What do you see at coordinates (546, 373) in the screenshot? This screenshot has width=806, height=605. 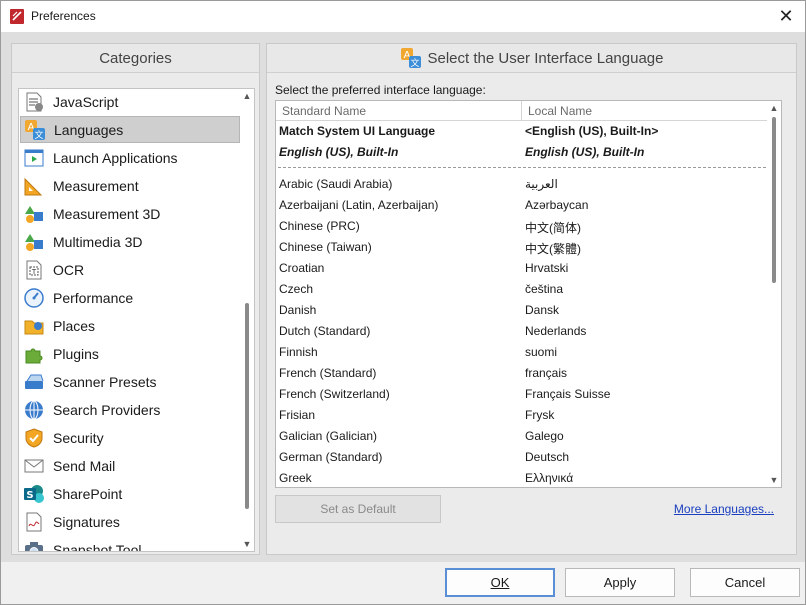 I see `local-name-cell: français` at bounding box center [546, 373].